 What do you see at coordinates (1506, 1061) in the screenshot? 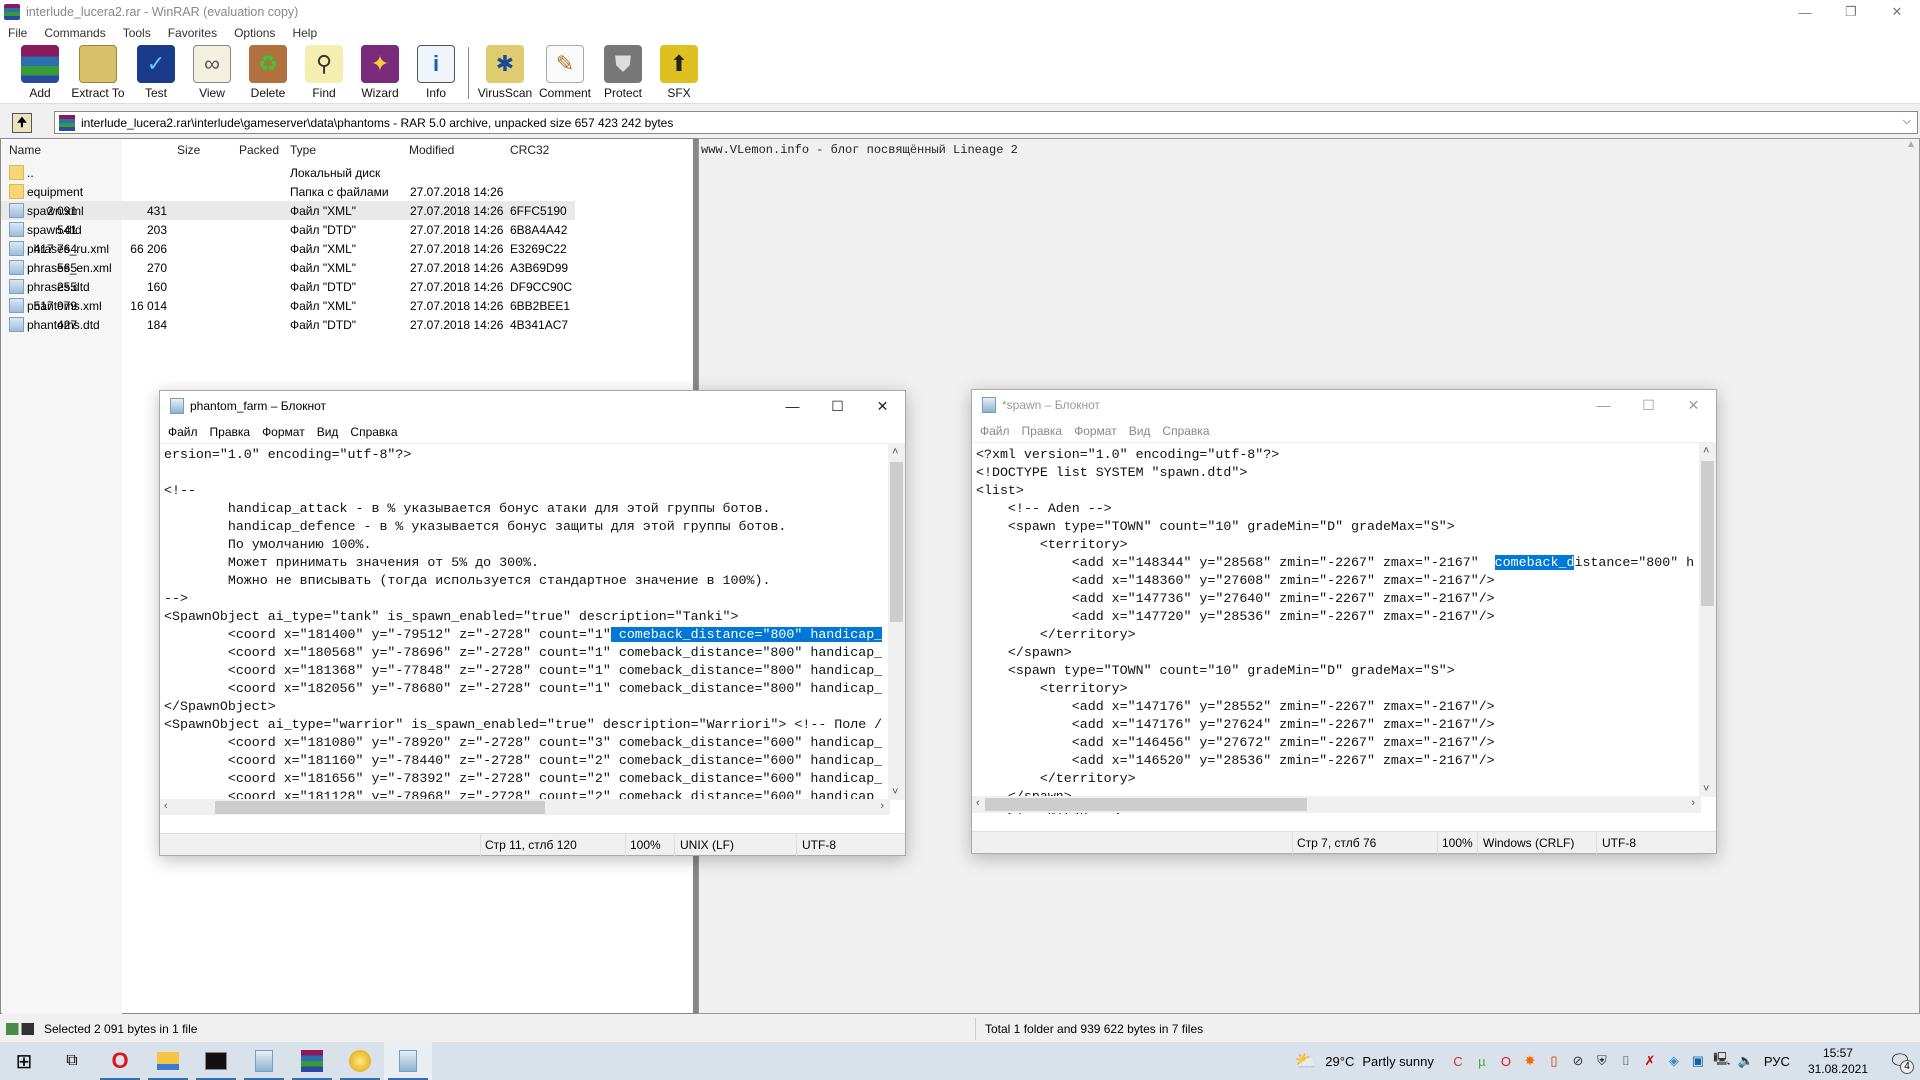
I see `opera-tray-icon: O` at bounding box center [1506, 1061].